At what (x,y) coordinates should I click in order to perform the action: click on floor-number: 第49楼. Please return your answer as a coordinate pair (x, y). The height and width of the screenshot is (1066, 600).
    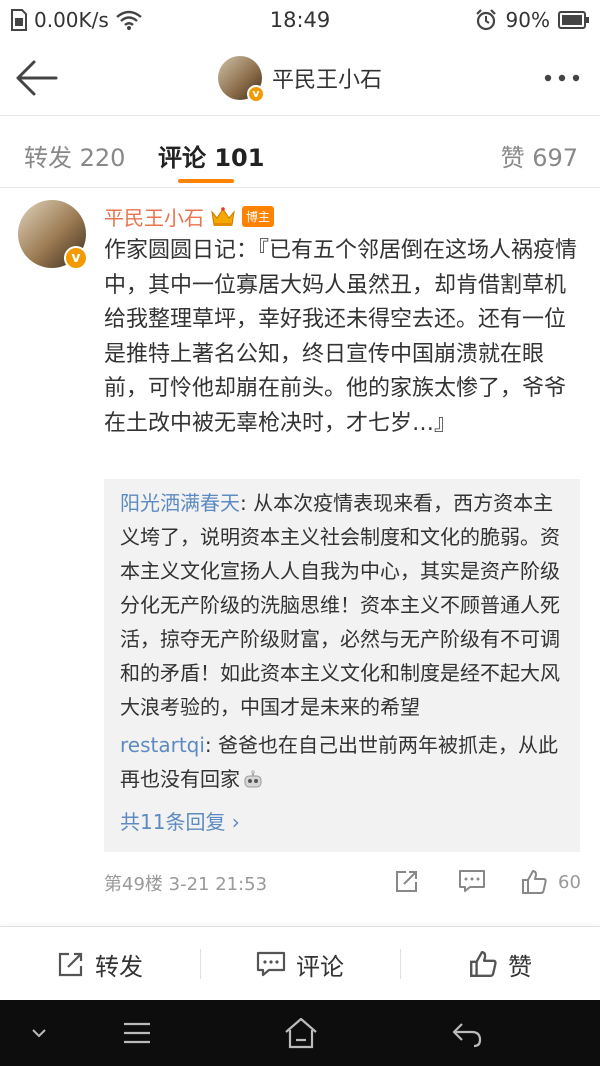
    Looking at the image, I should click on (133, 884).